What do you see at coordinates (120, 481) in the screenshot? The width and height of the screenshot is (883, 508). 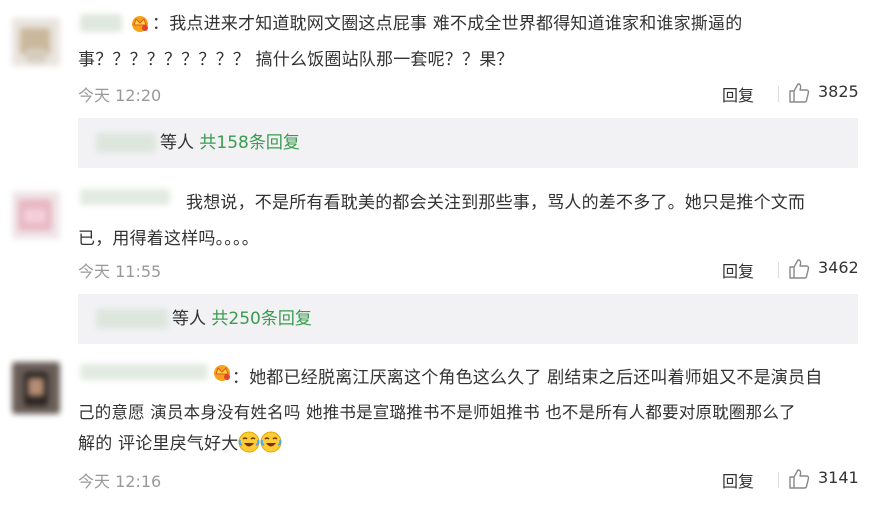 I see `timestamp: 今天 12:16` at bounding box center [120, 481].